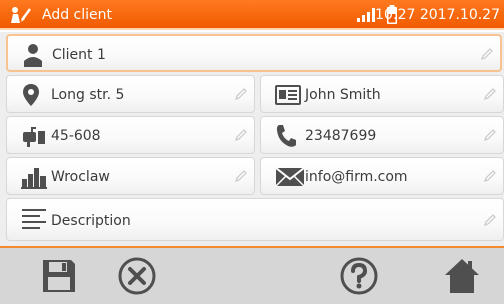  What do you see at coordinates (130, 176) in the screenshot?
I see `city-field: Wroclaw` at bounding box center [130, 176].